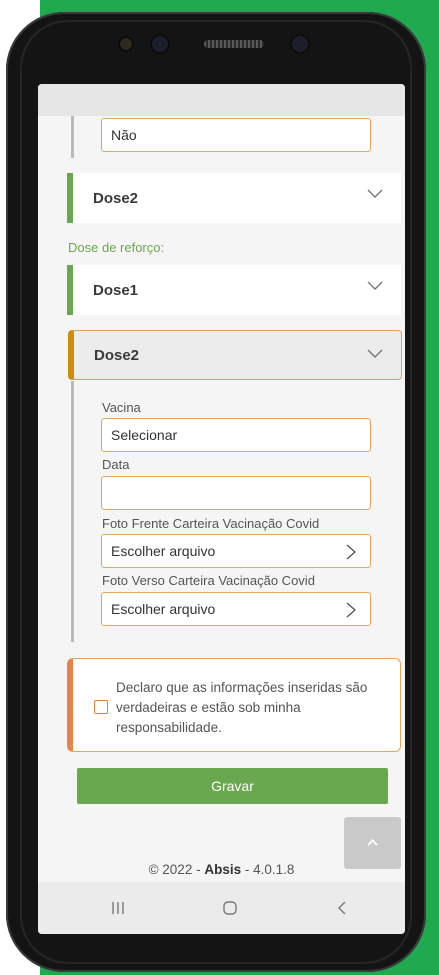  What do you see at coordinates (126, 44) in the screenshot?
I see `sensor-icon` at bounding box center [126, 44].